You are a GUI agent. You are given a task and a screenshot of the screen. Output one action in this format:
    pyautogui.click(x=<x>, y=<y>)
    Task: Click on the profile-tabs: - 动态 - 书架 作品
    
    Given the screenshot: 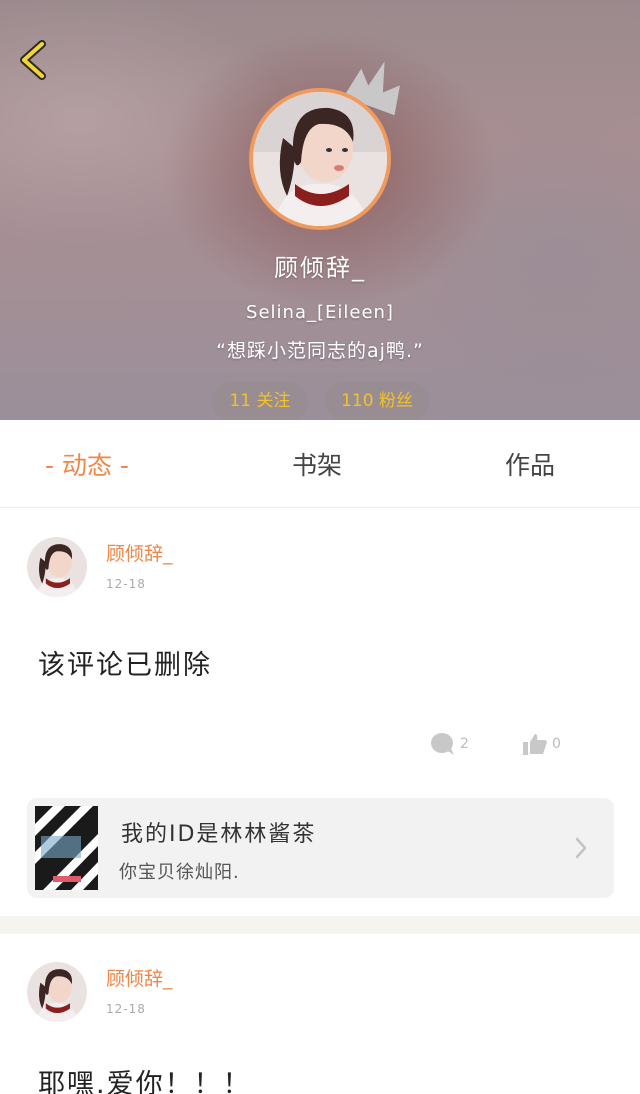 What is the action you would take?
    pyautogui.click(x=320, y=464)
    